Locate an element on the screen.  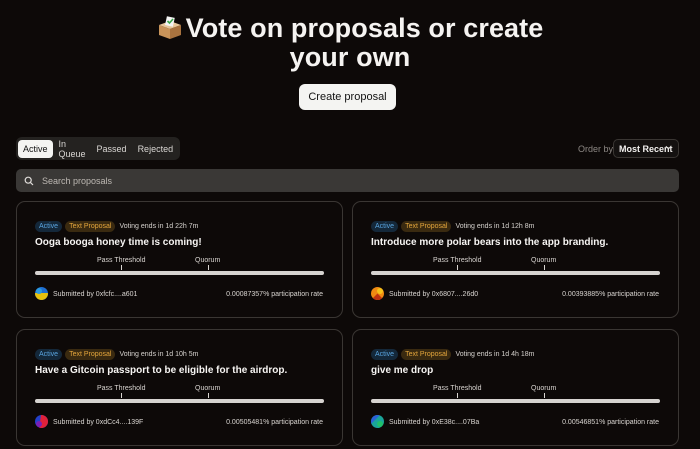
submitted-by: Submitted by 0xfcfc....a601 is located at coordinates (95, 294).